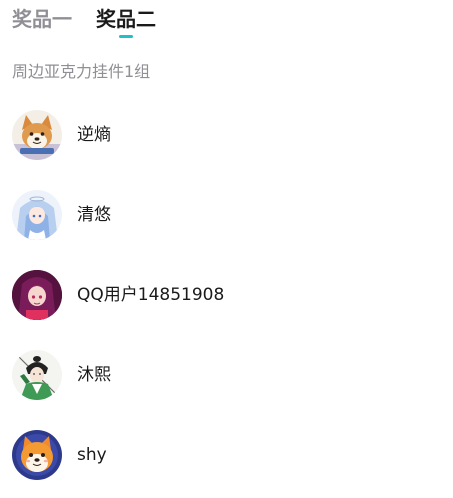 This screenshot has height=498, width=453. Describe the element at coordinates (151, 295) in the screenshot. I see `winner-name: QQ用户14851908` at that location.